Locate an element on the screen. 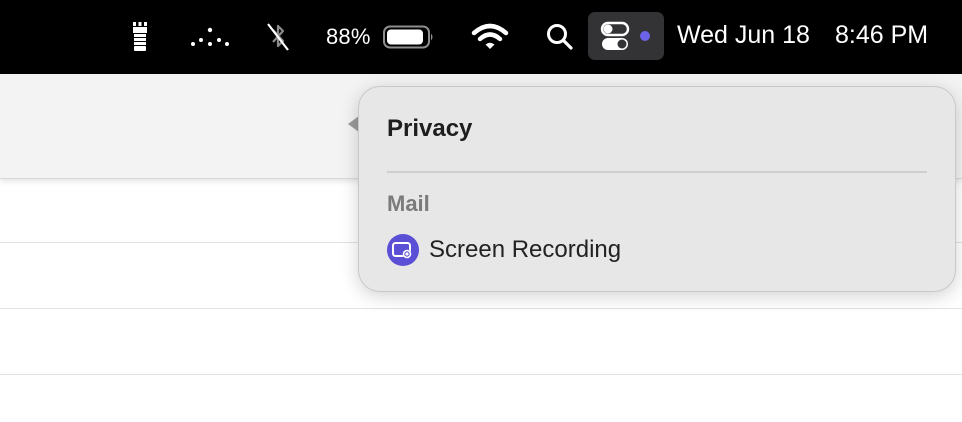  search-icon is located at coordinates (560, 37).